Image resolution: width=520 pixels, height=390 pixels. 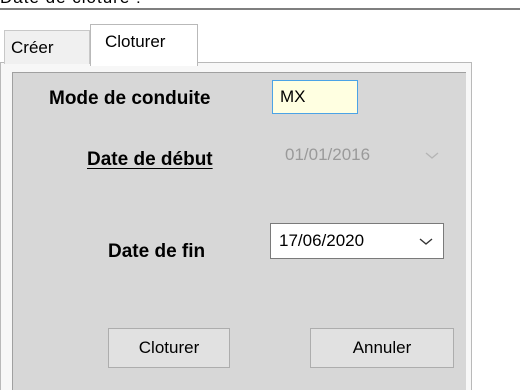 What do you see at coordinates (71, 4) in the screenshot?
I see `window-title: Date de clôture :` at bounding box center [71, 4].